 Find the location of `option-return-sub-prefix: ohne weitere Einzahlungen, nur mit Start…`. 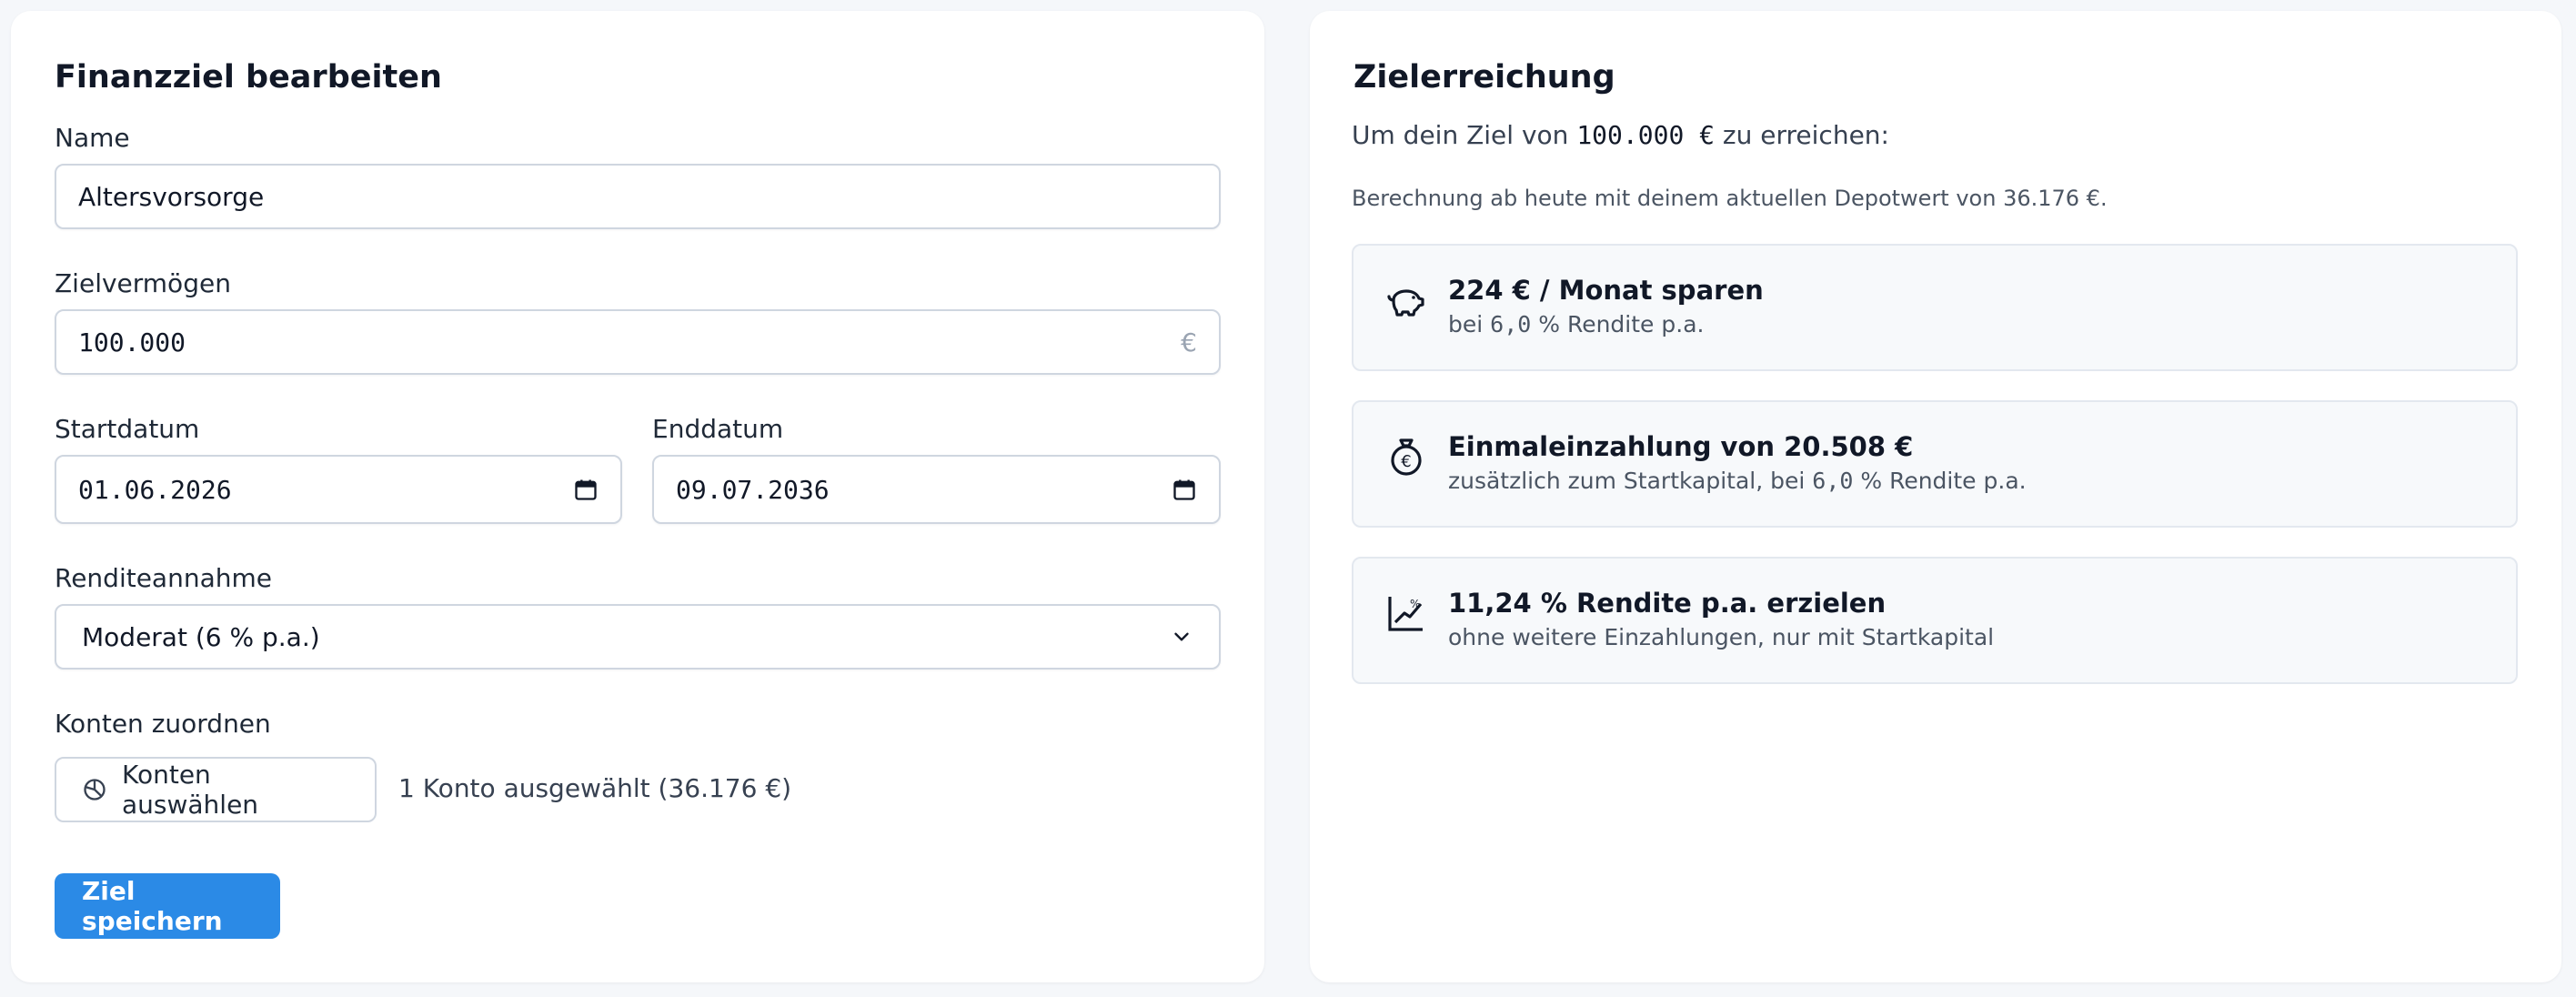

option-return-sub-prefix: ohne weitere Einzahlungen, nur mit Start… is located at coordinates (1721, 637).